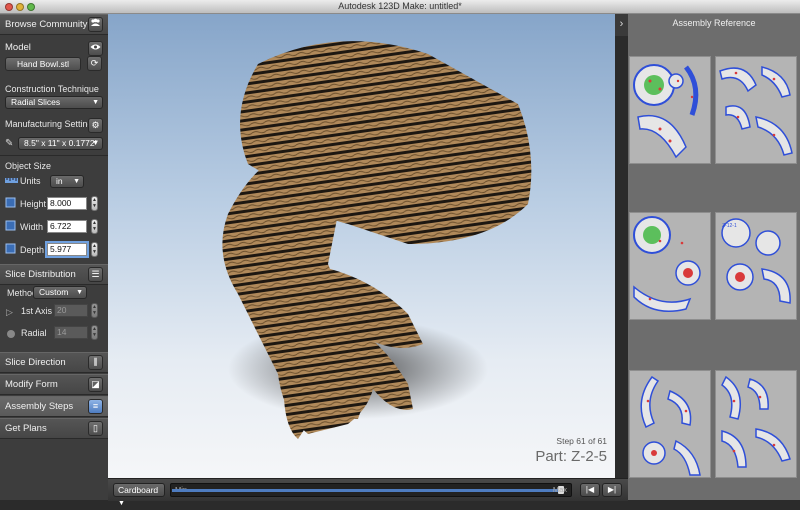  What do you see at coordinates (52, 89) in the screenshot?
I see `construction-technique-label: Construction Technique` at bounding box center [52, 89].